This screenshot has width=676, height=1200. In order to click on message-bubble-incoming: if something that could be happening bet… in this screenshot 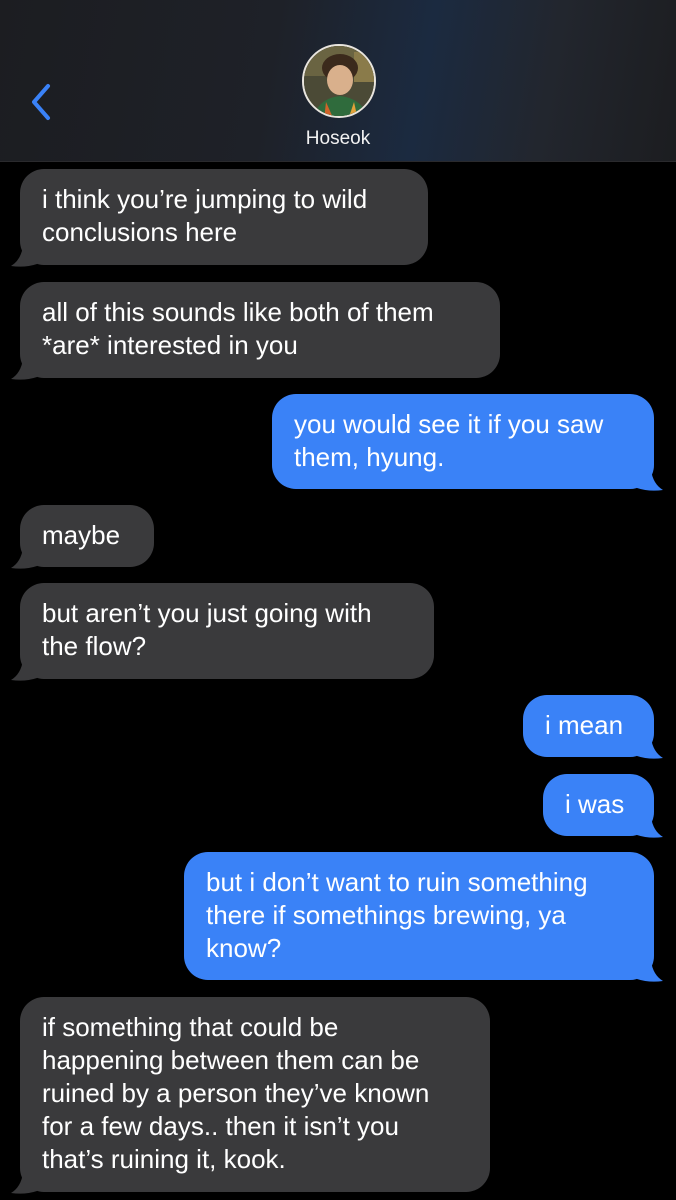, I will do `click(250, 1095)`.